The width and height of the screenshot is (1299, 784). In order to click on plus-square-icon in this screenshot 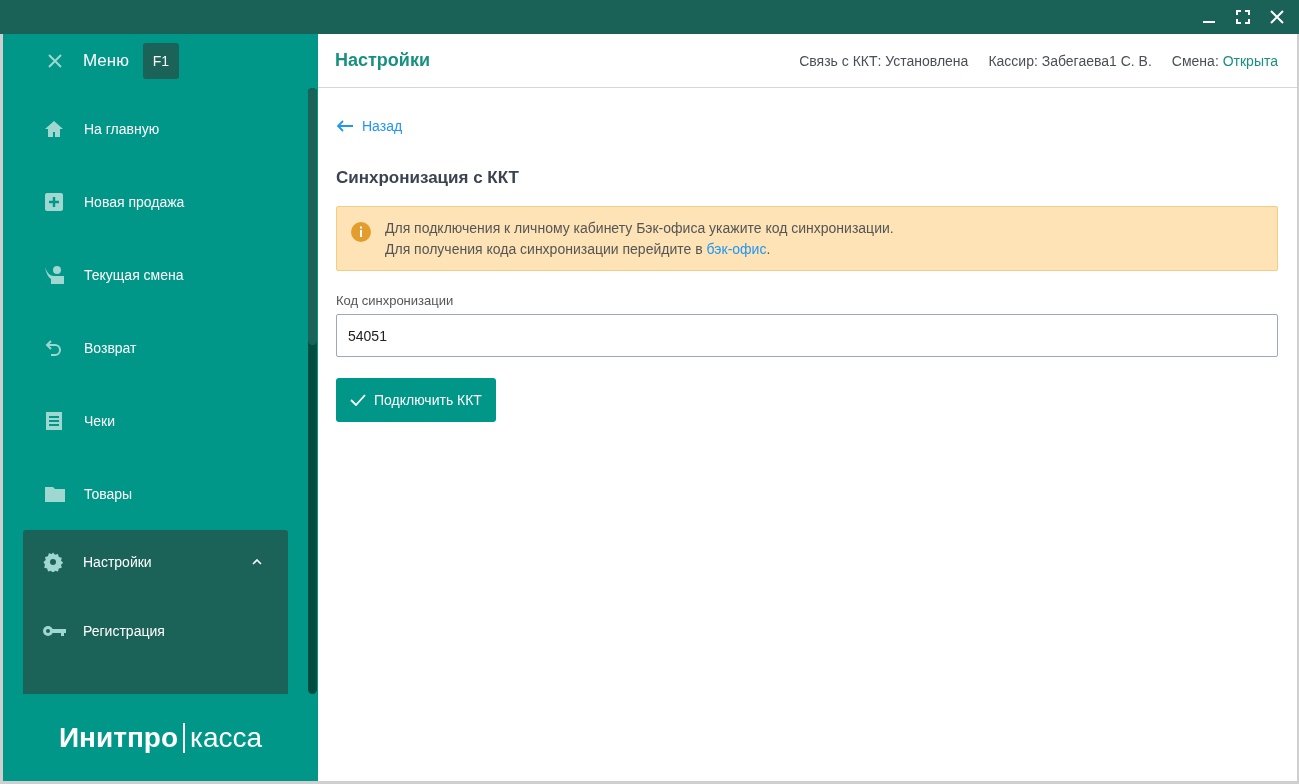, I will do `click(54, 201)`.